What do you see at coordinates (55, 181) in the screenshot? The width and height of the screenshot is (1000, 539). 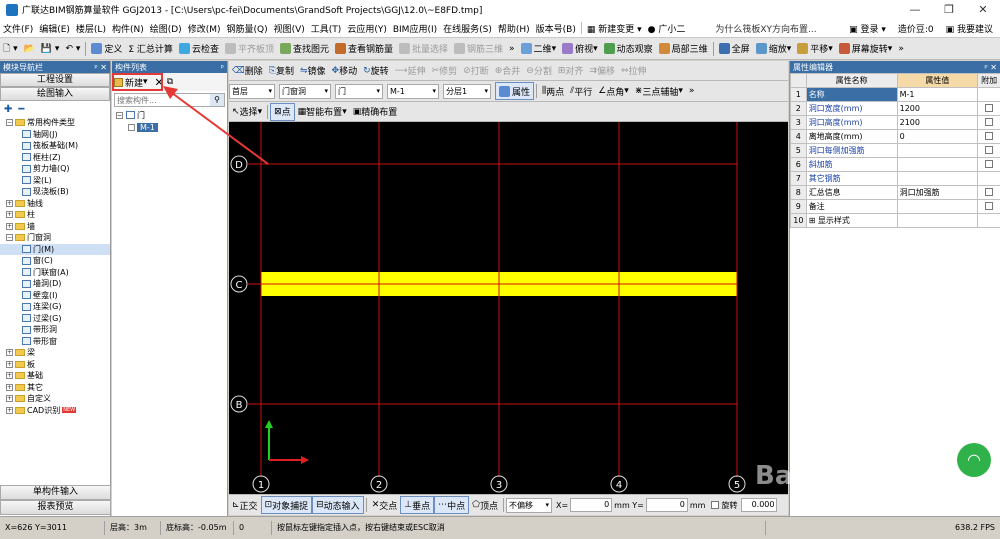 I see `tree-item: 梁(L)` at bounding box center [55, 181].